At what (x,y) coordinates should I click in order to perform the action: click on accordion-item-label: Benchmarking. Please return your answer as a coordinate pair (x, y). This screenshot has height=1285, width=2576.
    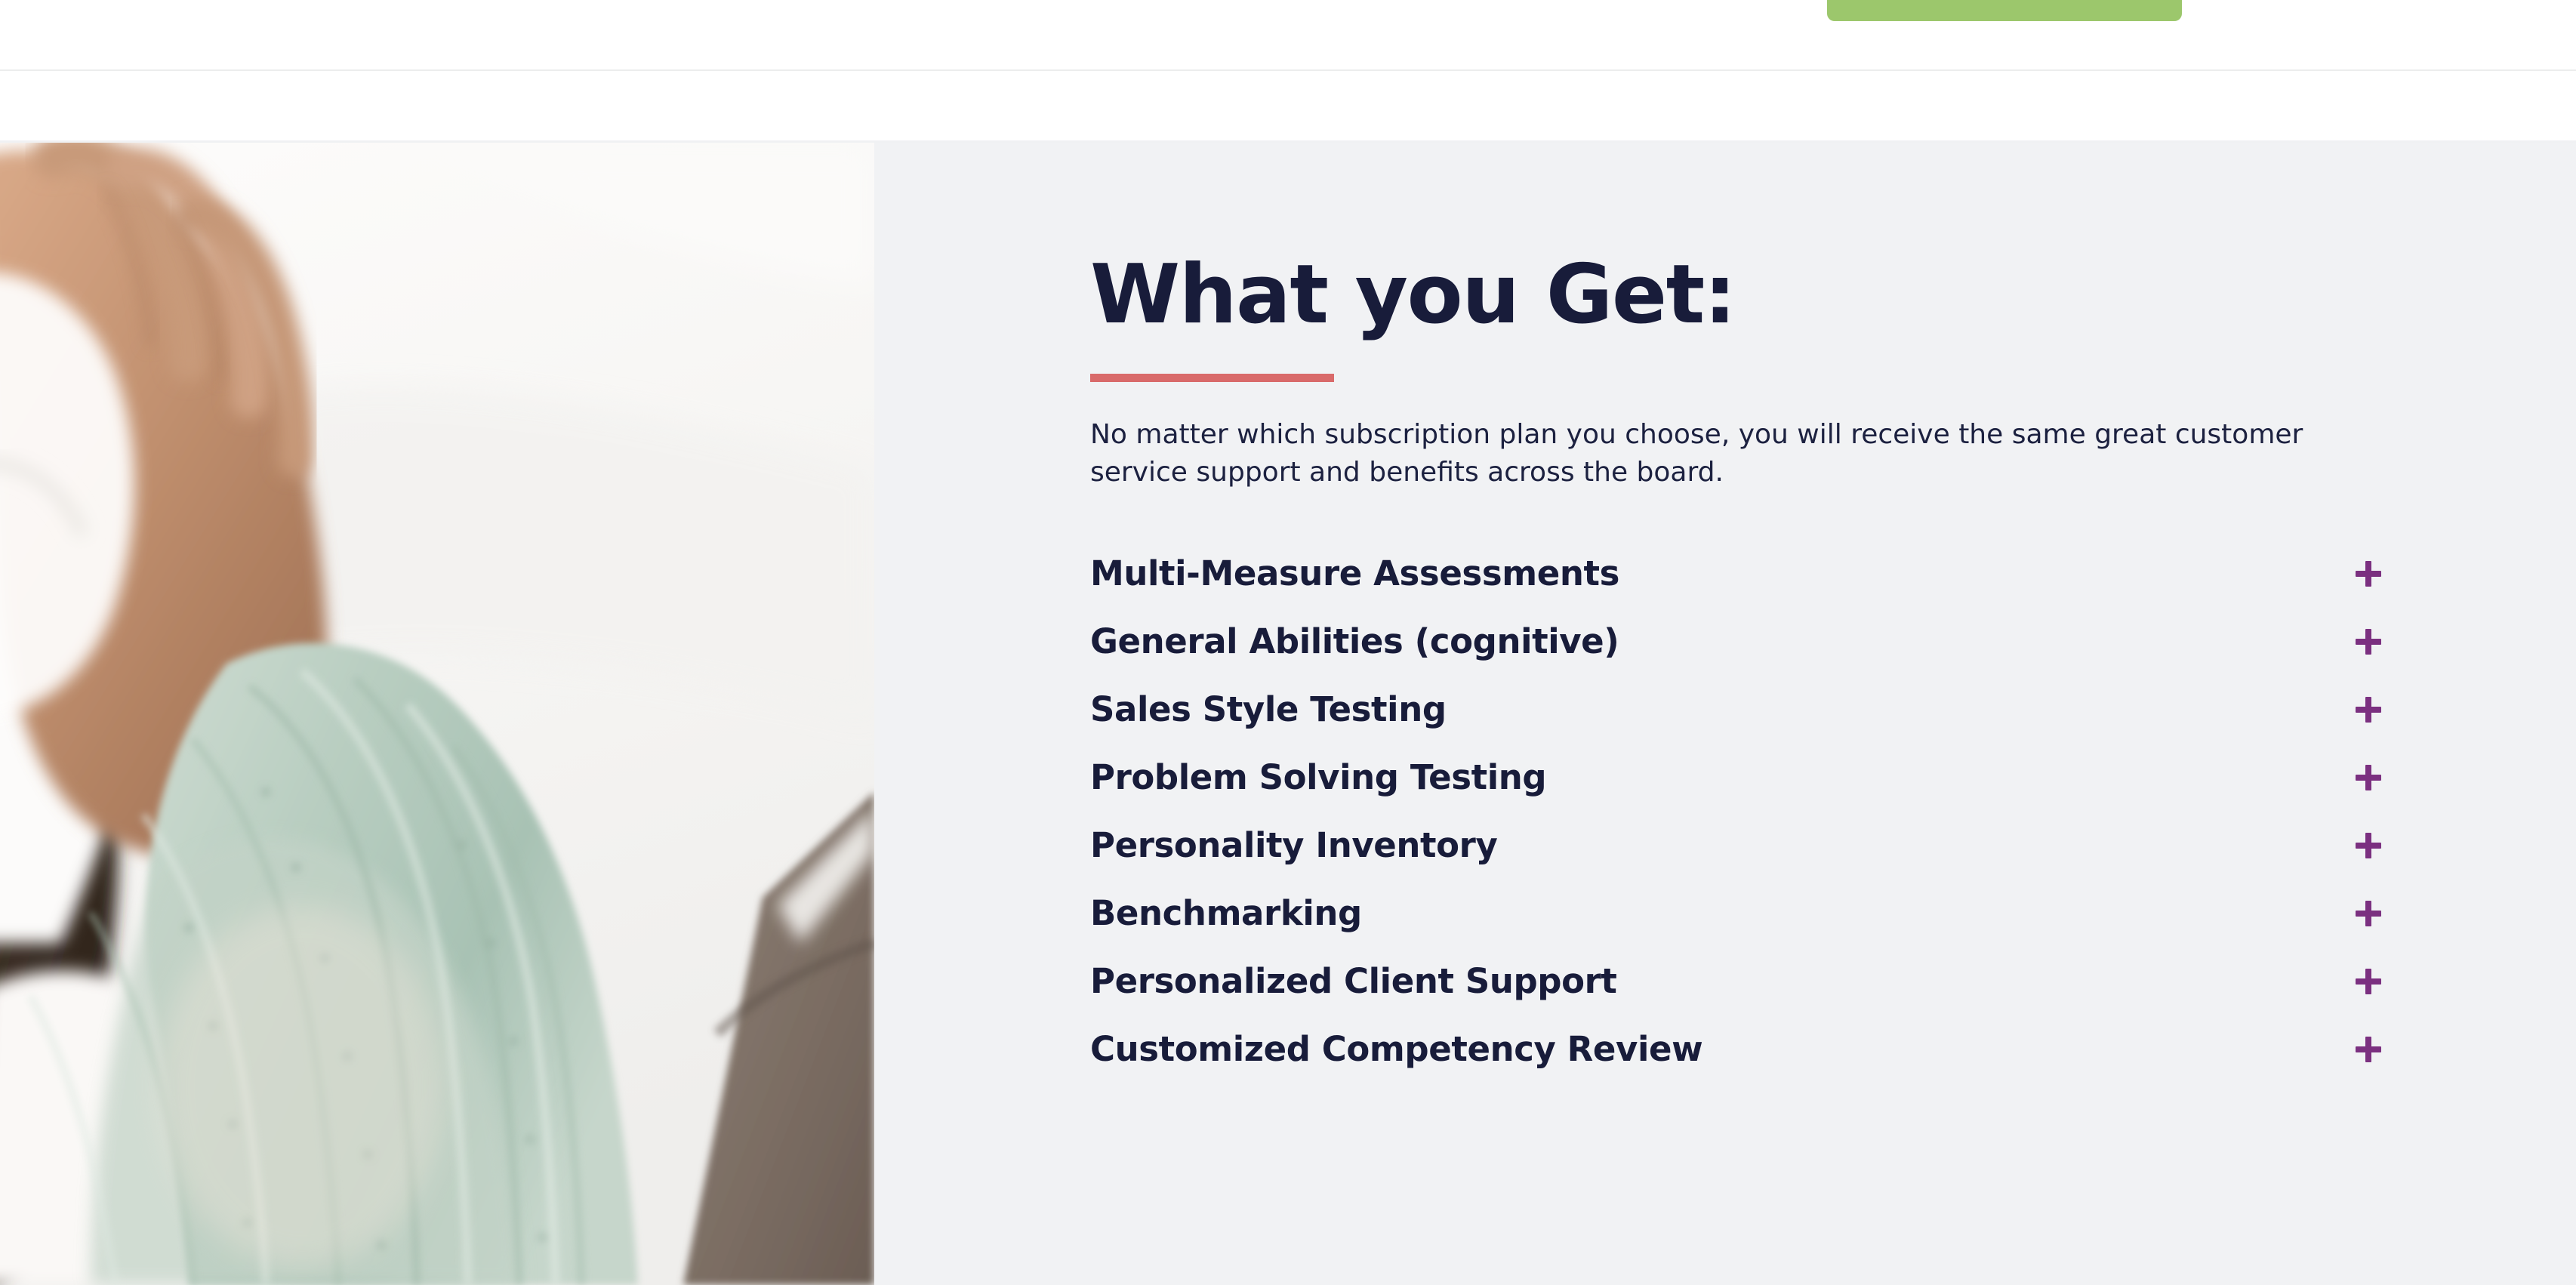
    Looking at the image, I should click on (1226, 914).